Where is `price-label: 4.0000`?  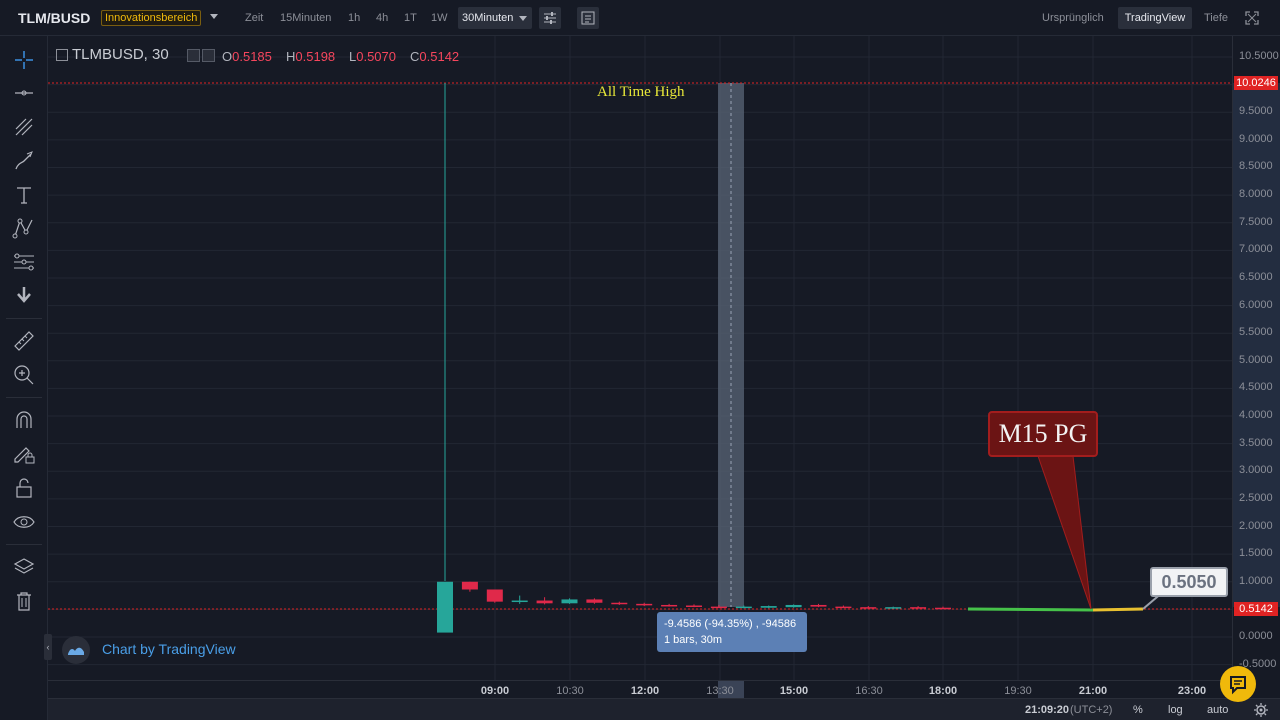 price-label: 4.0000 is located at coordinates (1256, 415).